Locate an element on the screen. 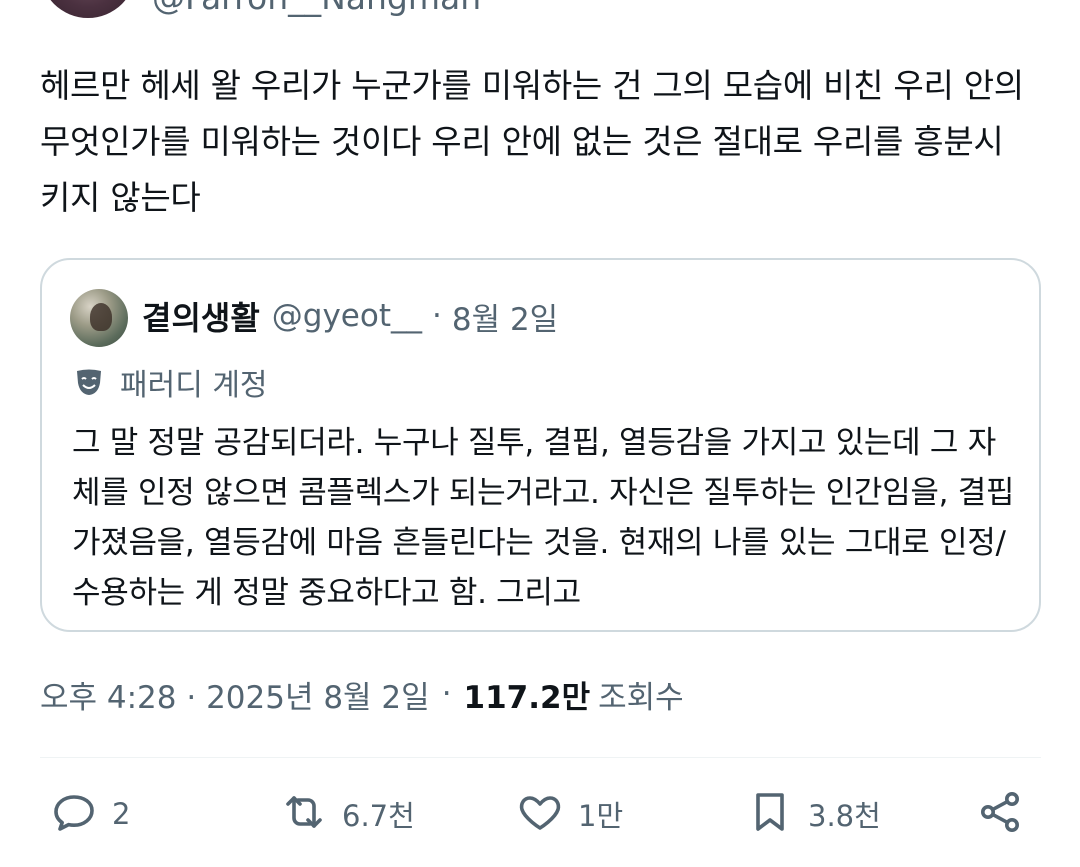 The height and width of the screenshot is (867, 1080). bookmark-button: 3.8천 is located at coordinates (813, 814).